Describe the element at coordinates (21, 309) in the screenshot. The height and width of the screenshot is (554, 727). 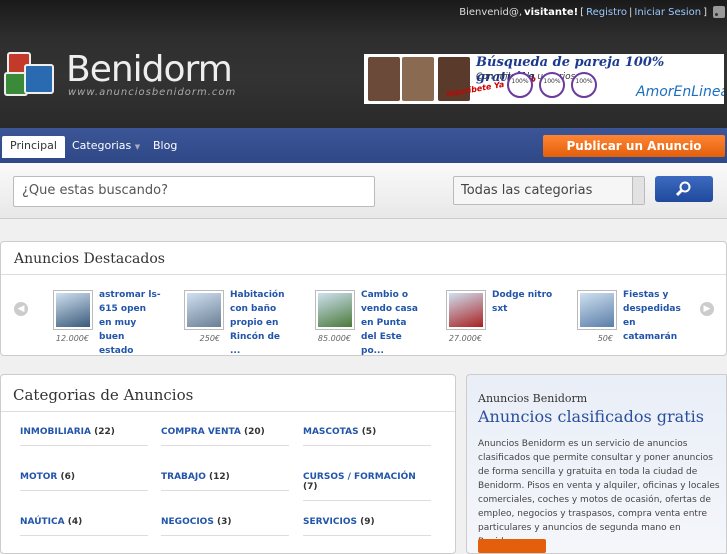
I see `prev-arrow-icon: ◀` at that location.